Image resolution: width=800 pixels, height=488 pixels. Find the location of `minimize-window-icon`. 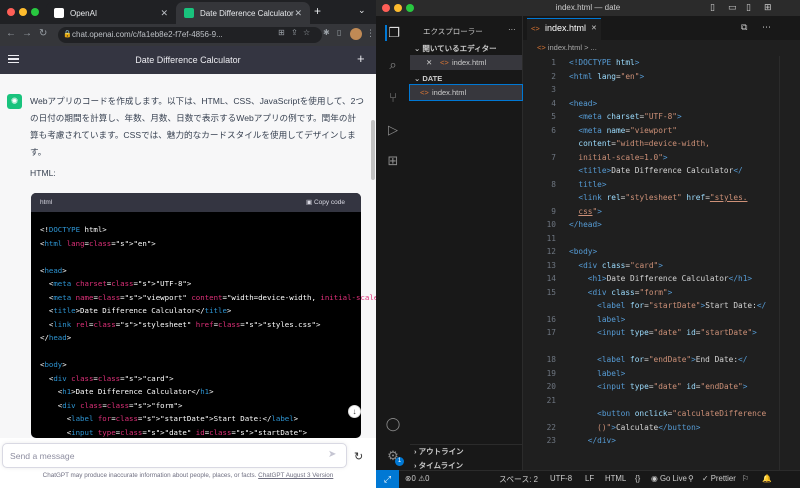

minimize-window-icon is located at coordinates (23, 12).